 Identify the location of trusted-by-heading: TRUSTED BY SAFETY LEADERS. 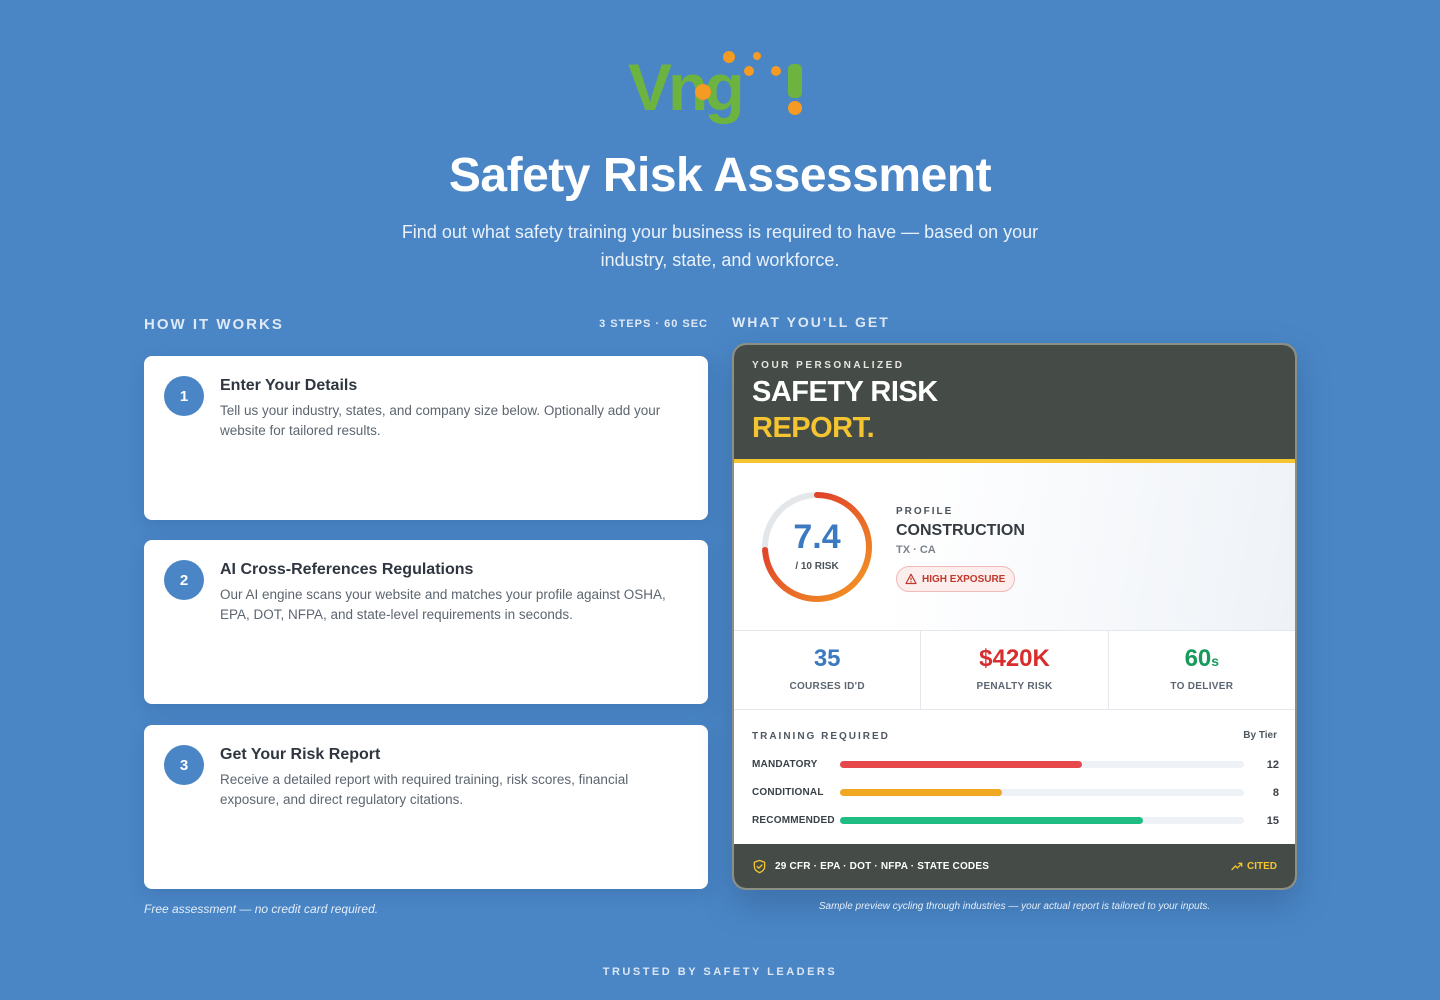
(720, 972).